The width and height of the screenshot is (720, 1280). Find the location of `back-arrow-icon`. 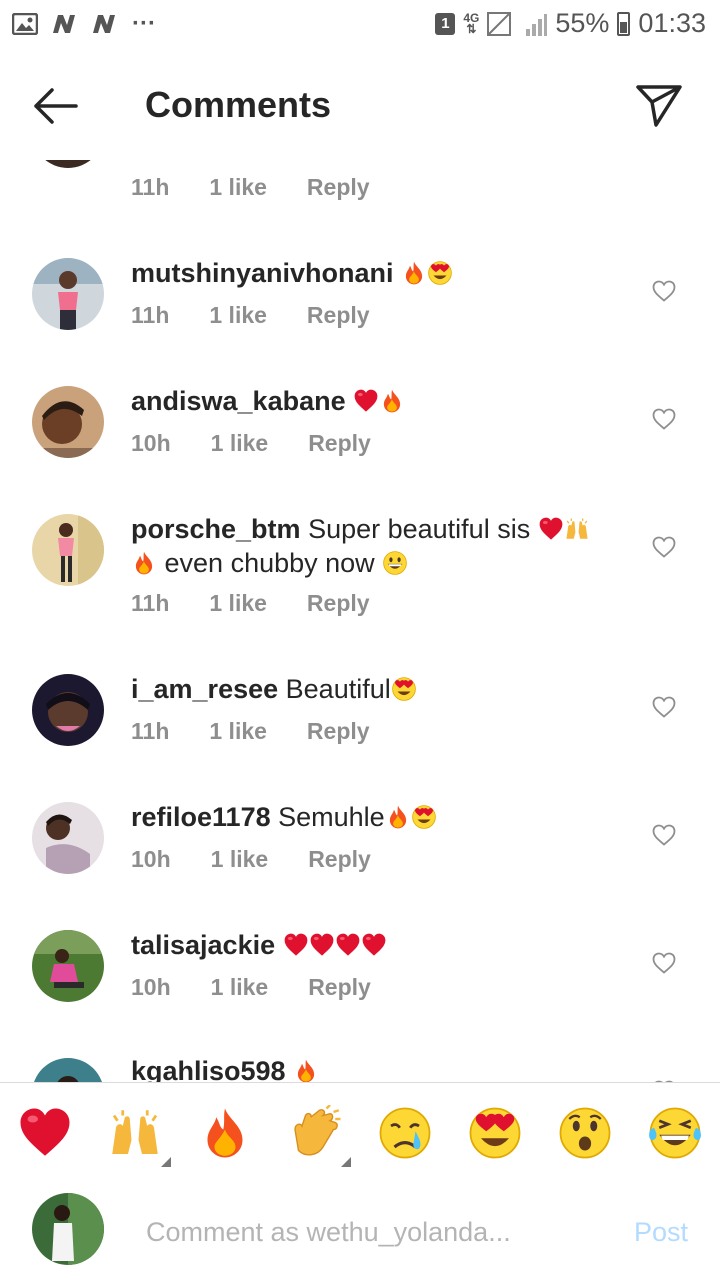

back-arrow-icon is located at coordinates (56, 106).